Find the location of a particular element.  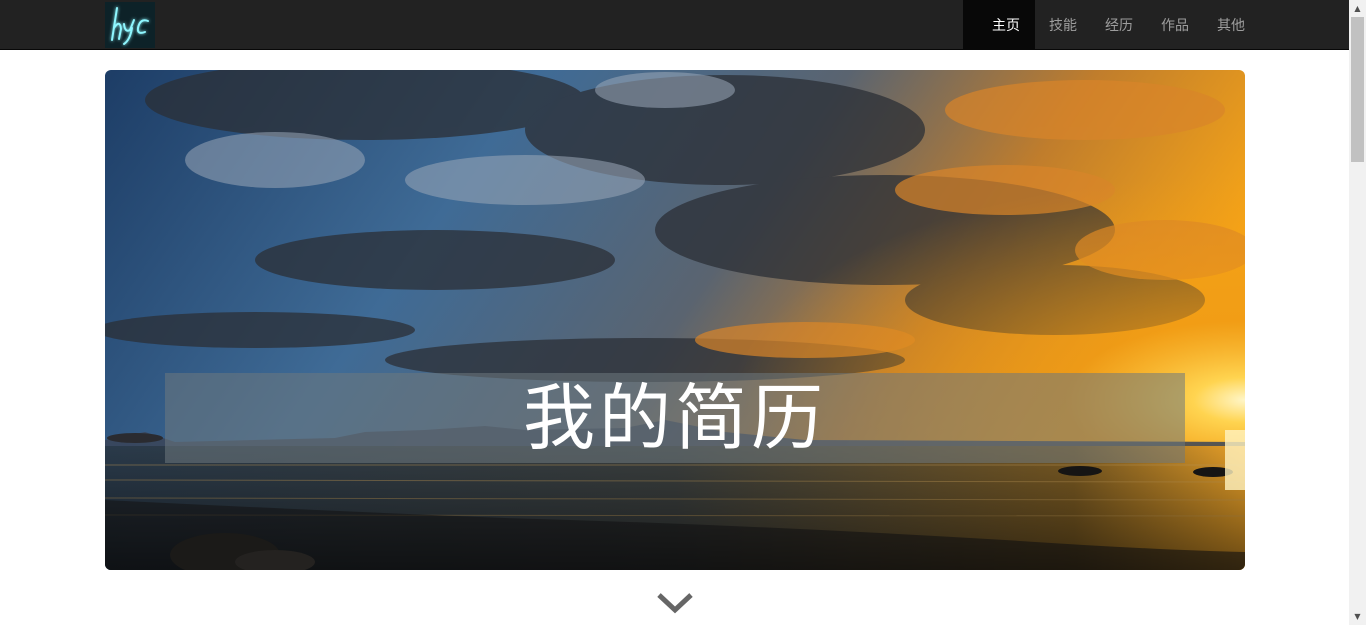

chevron-down-icon is located at coordinates (675, 603).